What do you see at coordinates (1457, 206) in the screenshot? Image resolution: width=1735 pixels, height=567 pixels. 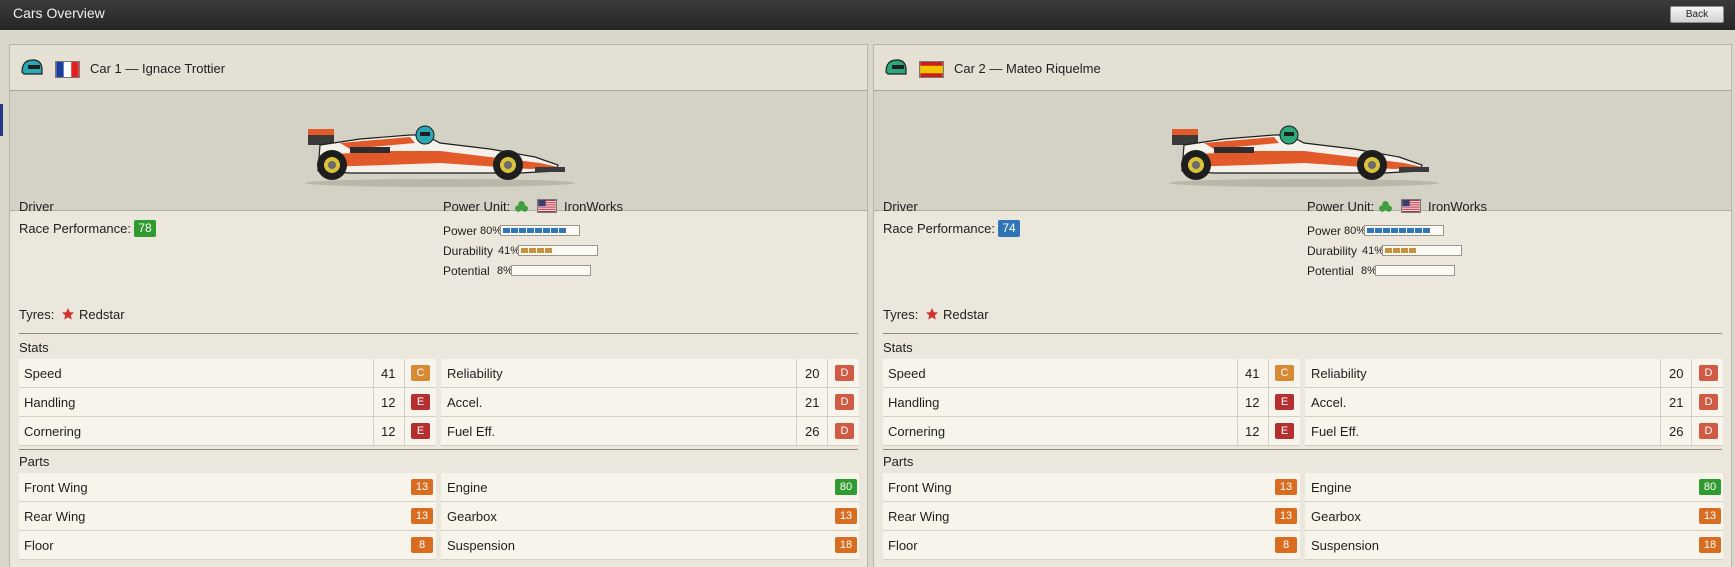 I see `power-unit-name: IronWorks` at bounding box center [1457, 206].